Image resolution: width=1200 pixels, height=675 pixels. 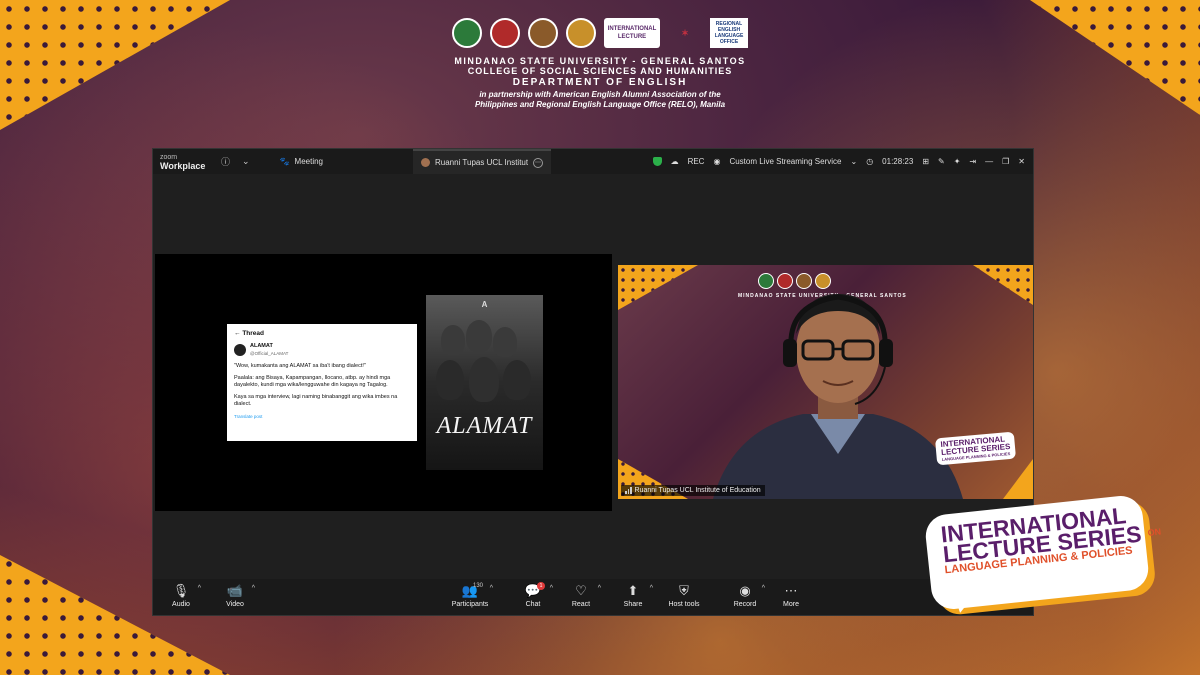 What do you see at coordinates (791, 604) in the screenshot?
I see `more-label: More` at bounding box center [791, 604].